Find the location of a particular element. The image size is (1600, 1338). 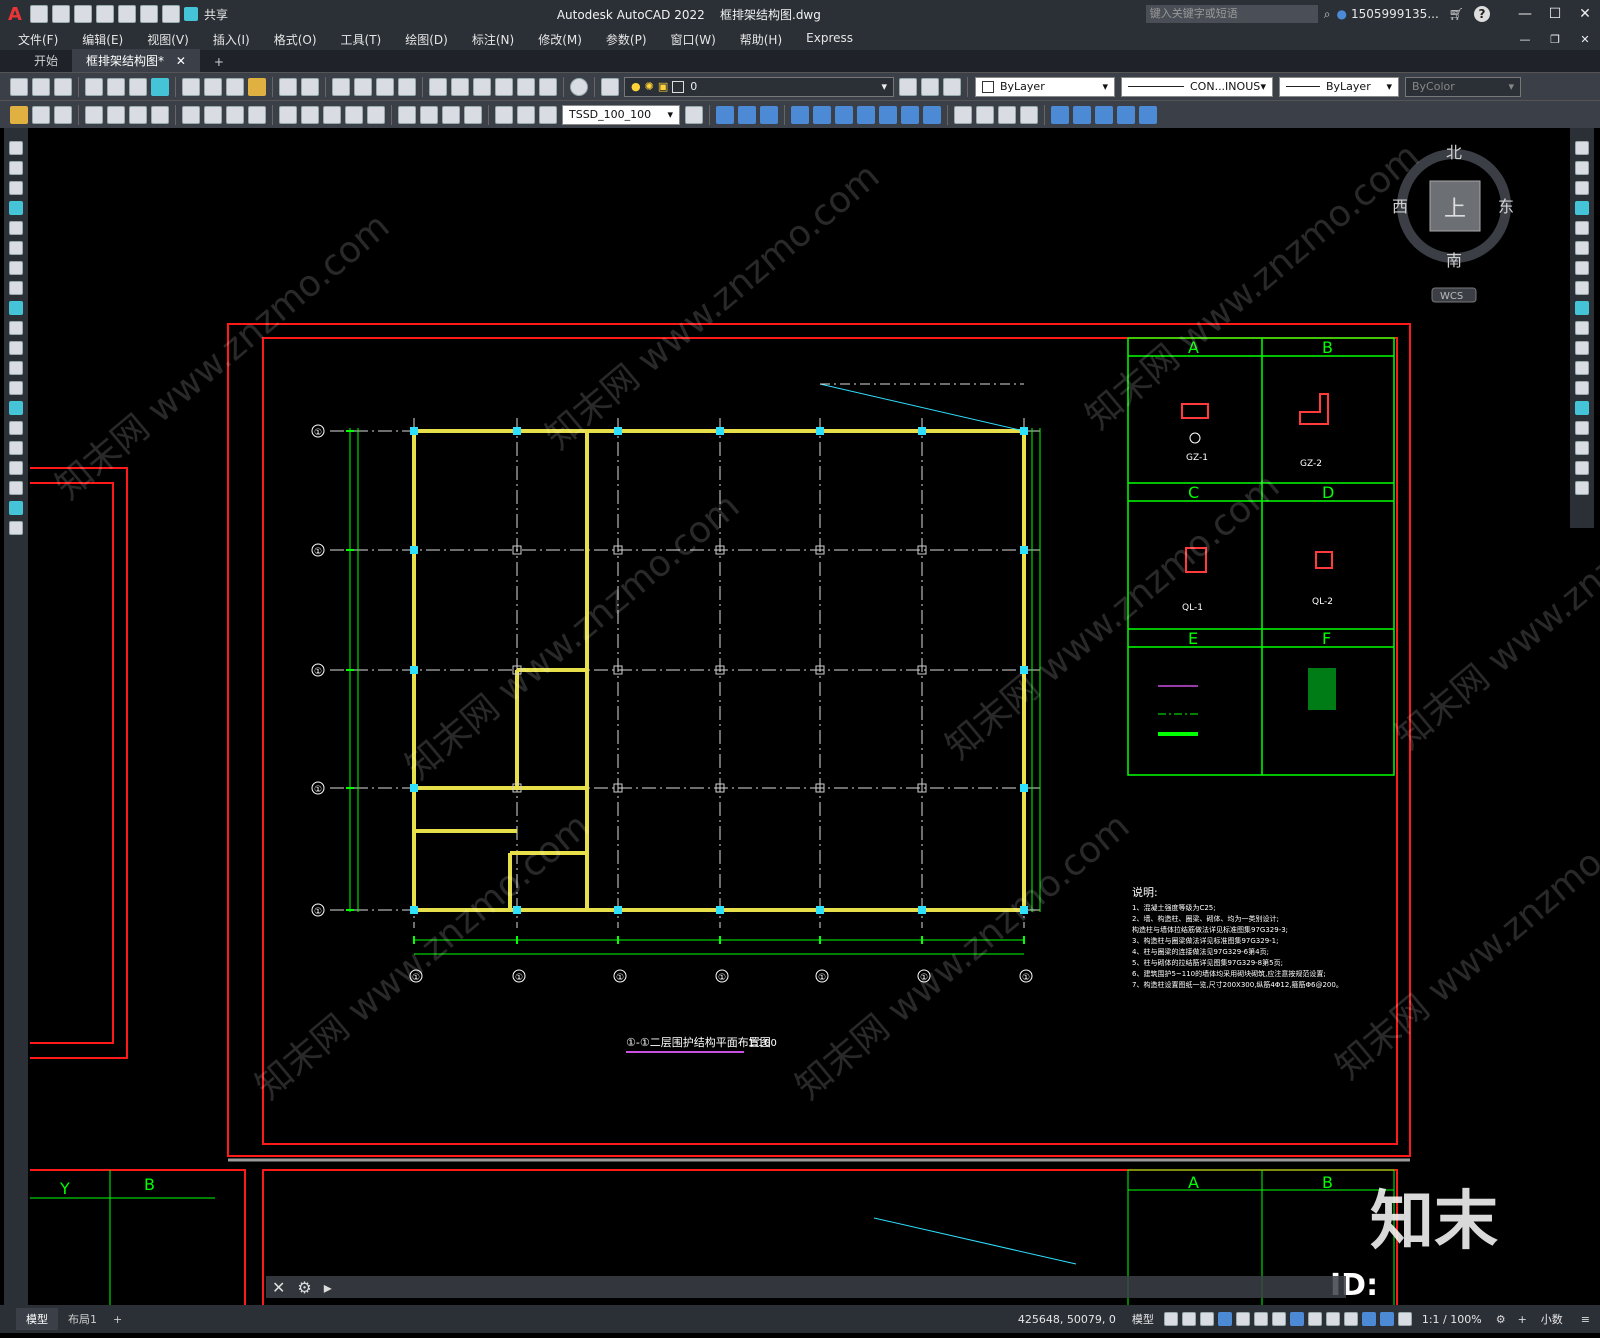

minimize-button: — is located at coordinates (1525, 14).